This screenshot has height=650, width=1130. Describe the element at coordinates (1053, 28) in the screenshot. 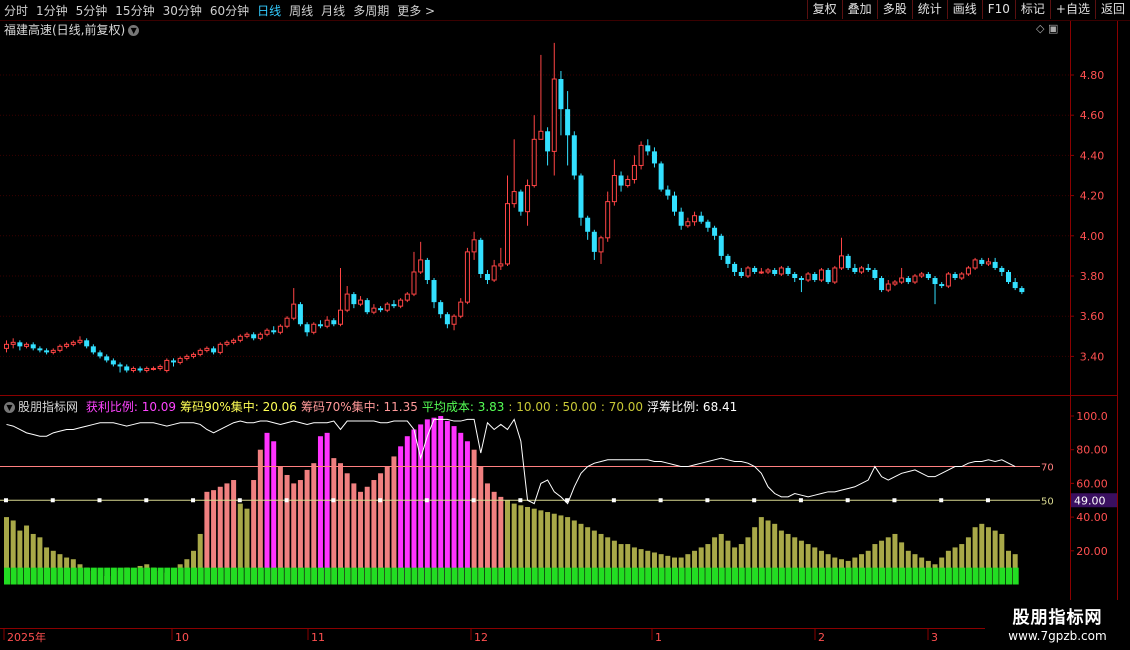

I see `window-icon: ▣` at that location.